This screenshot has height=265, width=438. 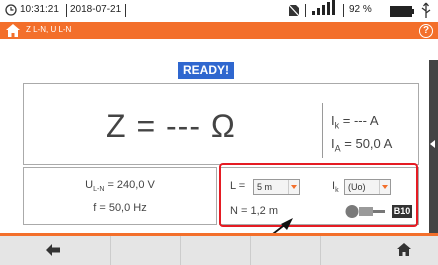 I want to click on status-time: 10:31:21, so click(x=39, y=9).